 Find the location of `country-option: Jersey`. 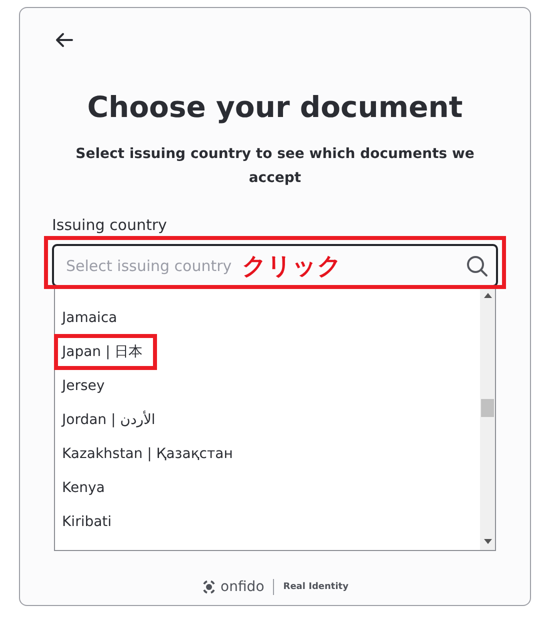

country-option: Jersey is located at coordinates (83, 386).